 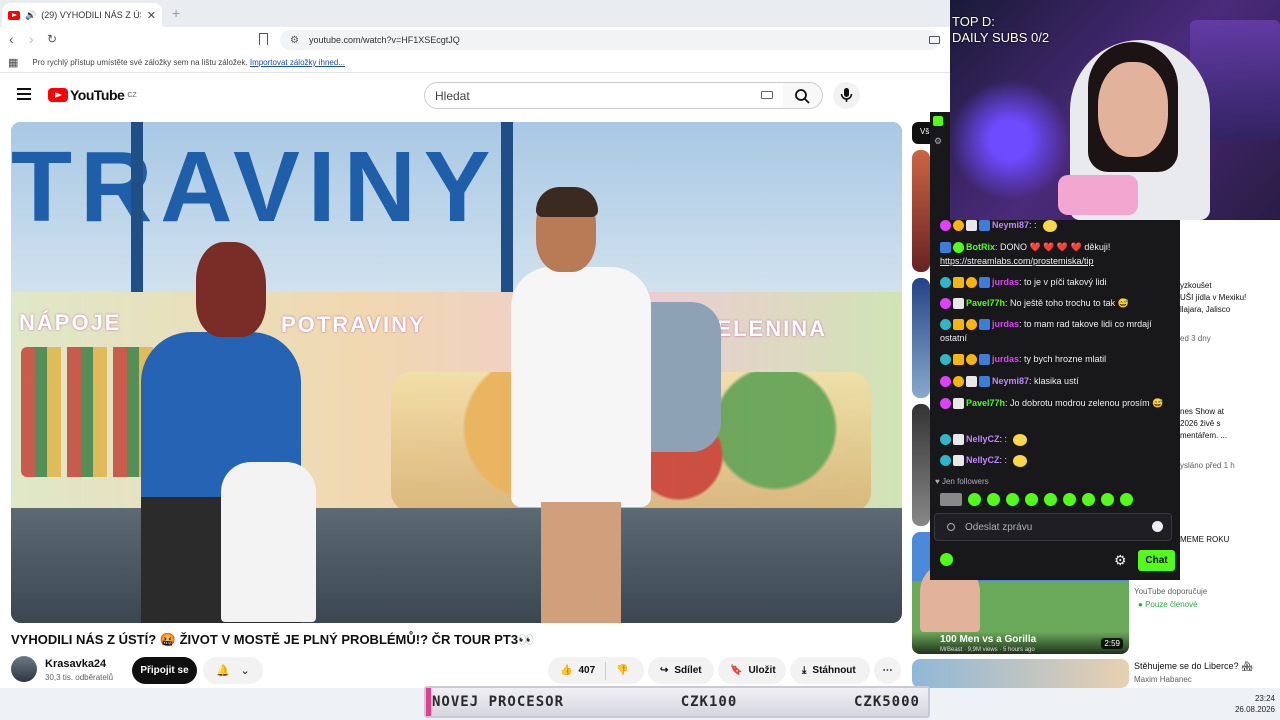 I want to click on download-button: ⤓ Stáhnout, so click(x=830, y=670).